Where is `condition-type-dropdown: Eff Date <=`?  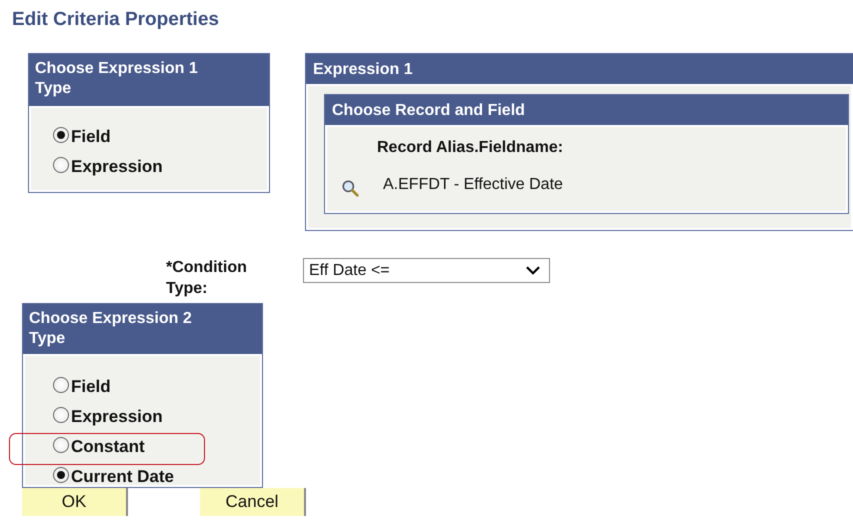
condition-type-dropdown: Eff Date <= is located at coordinates (426, 270).